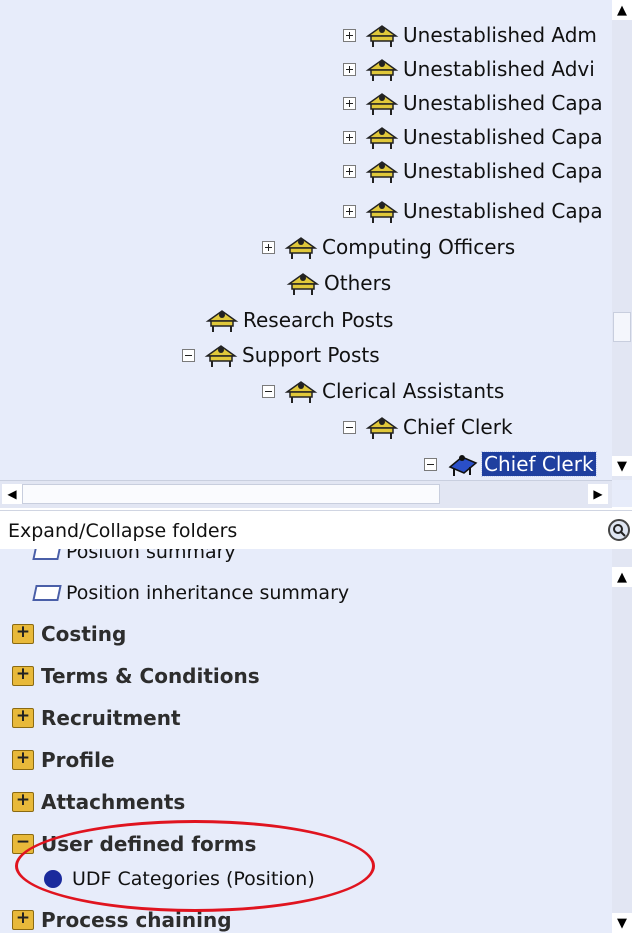 This screenshot has width=632, height=933. Describe the element at coordinates (123, 531) in the screenshot. I see `expand-collapse-label: Expand/Collapse folders` at that location.